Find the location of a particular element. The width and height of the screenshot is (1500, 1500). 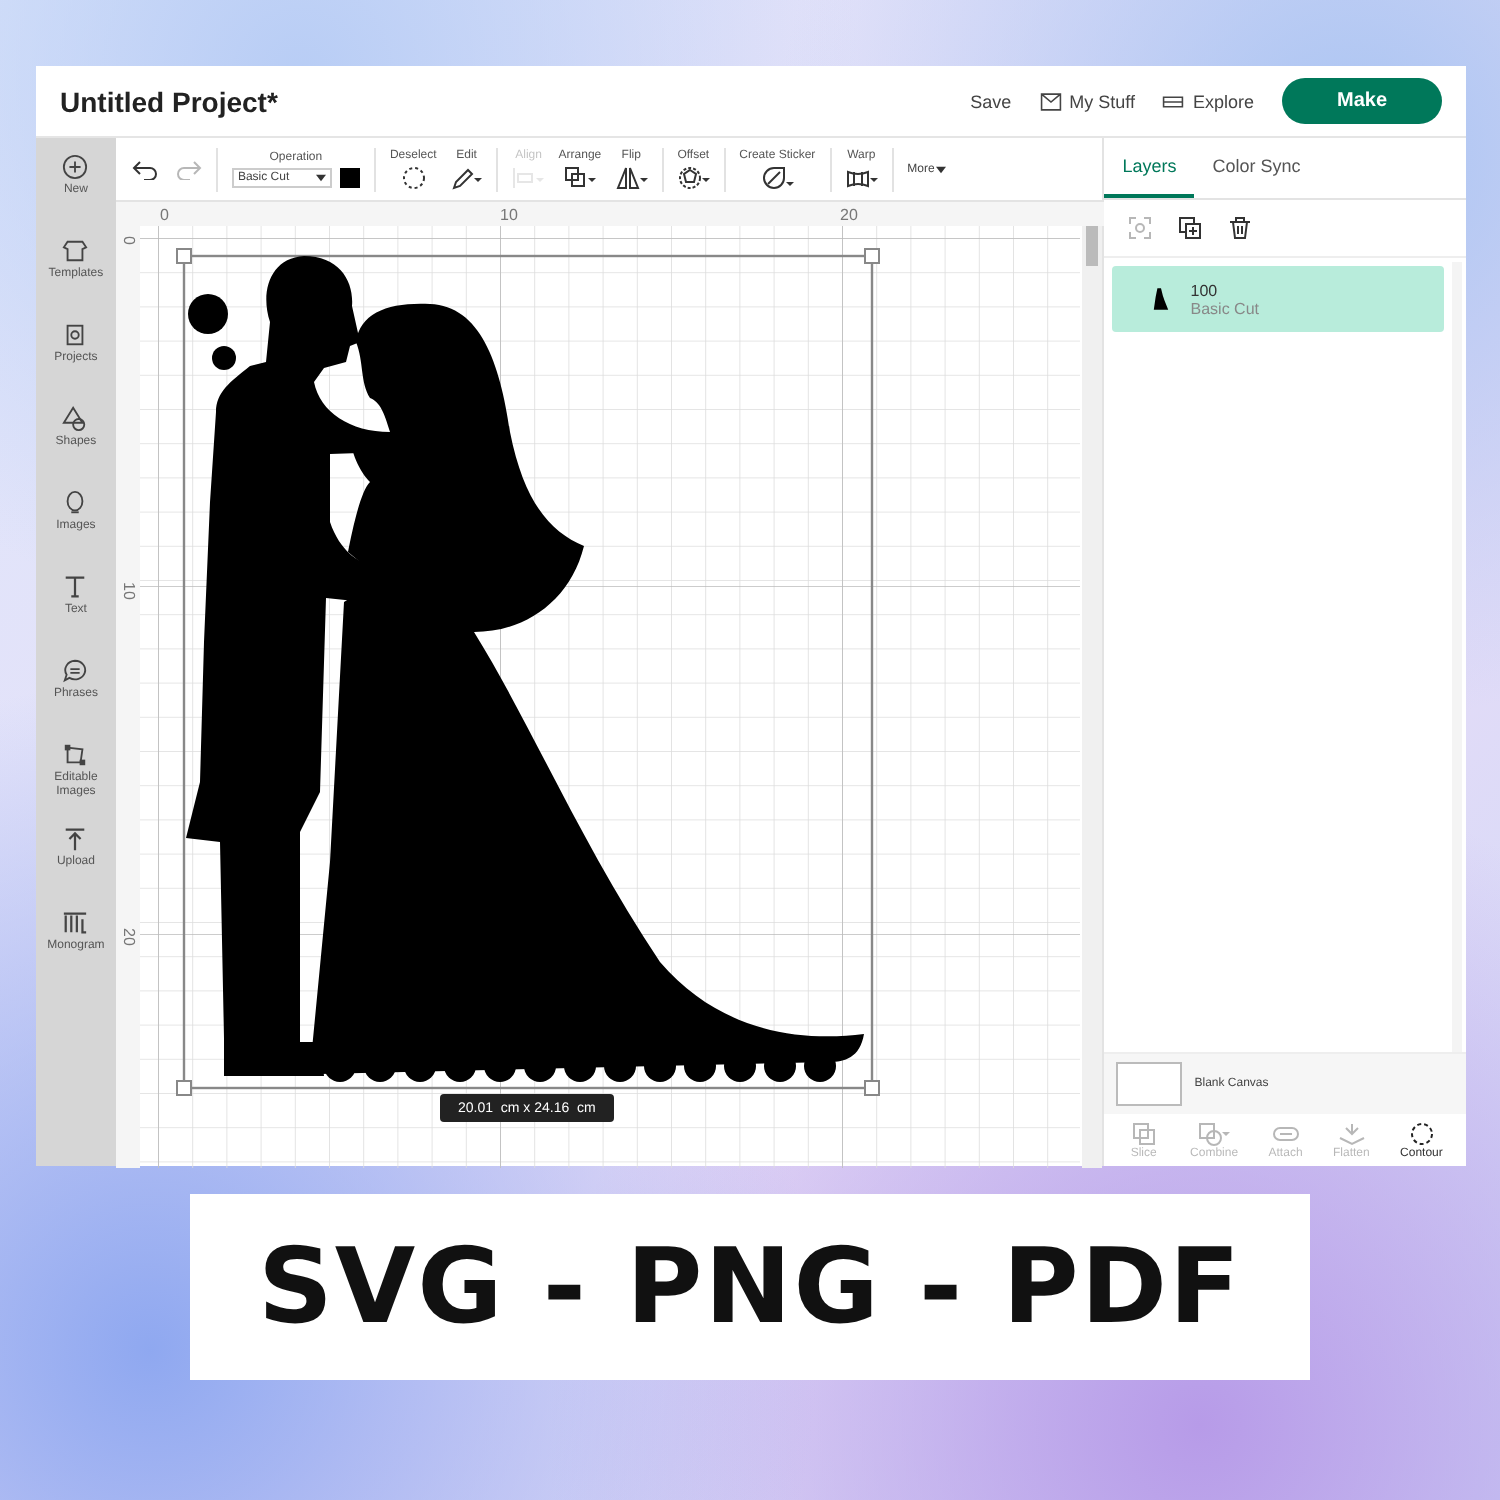

pencil-icon is located at coordinates (466, 177).